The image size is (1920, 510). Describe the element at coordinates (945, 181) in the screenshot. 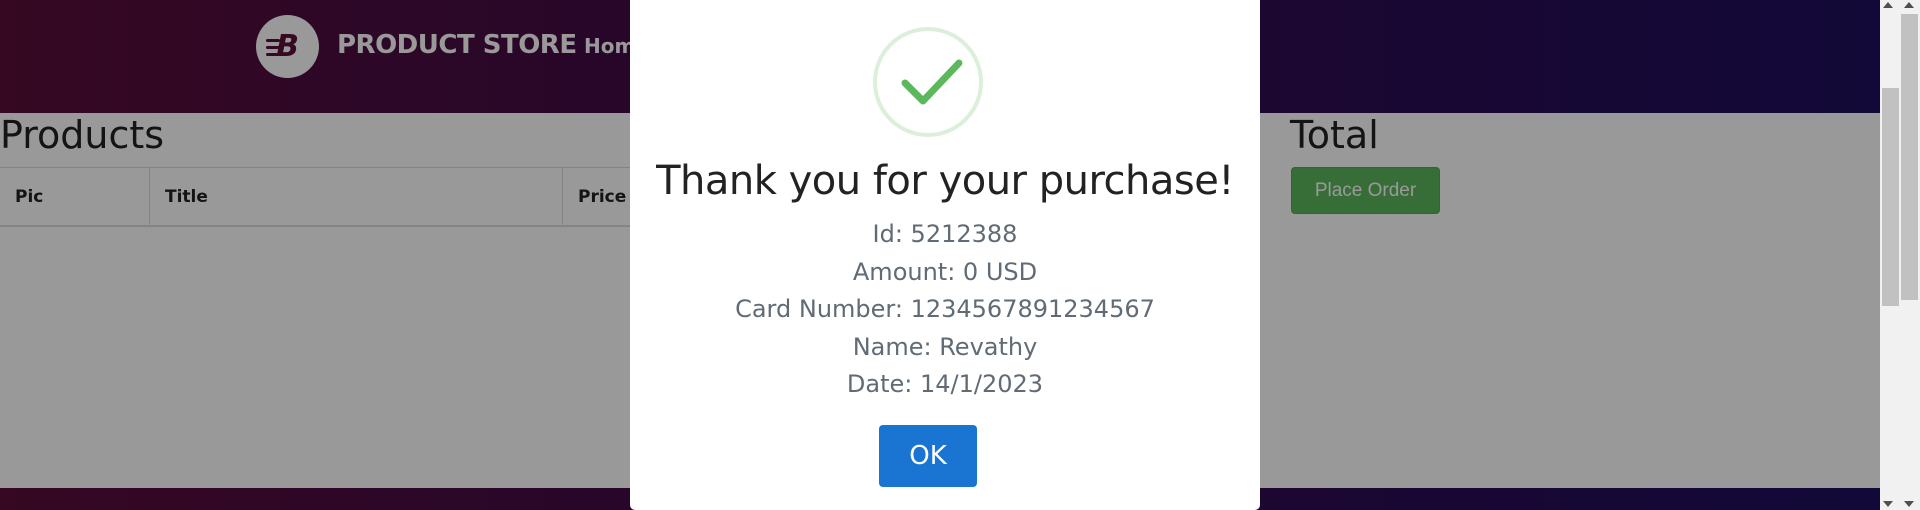

I see `dialog-title: Thank you for your purchase!` at that location.